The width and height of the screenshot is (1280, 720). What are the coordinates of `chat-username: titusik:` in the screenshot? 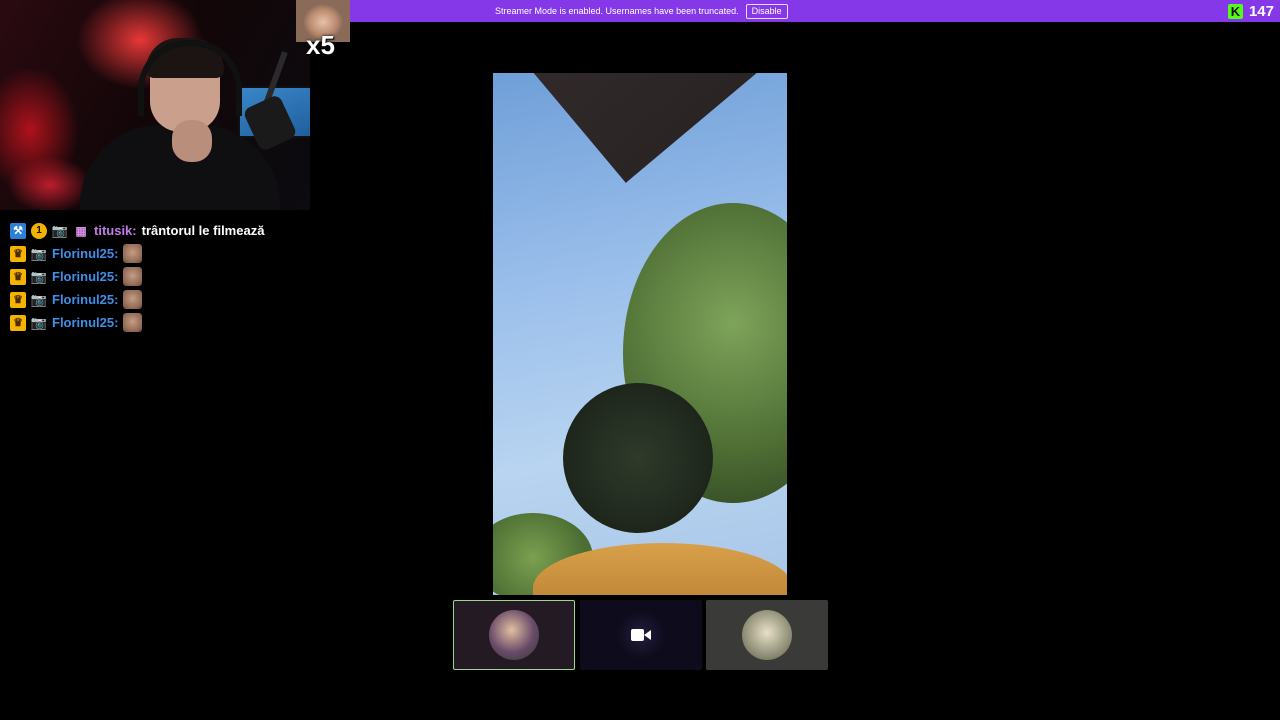 It's located at (115, 230).